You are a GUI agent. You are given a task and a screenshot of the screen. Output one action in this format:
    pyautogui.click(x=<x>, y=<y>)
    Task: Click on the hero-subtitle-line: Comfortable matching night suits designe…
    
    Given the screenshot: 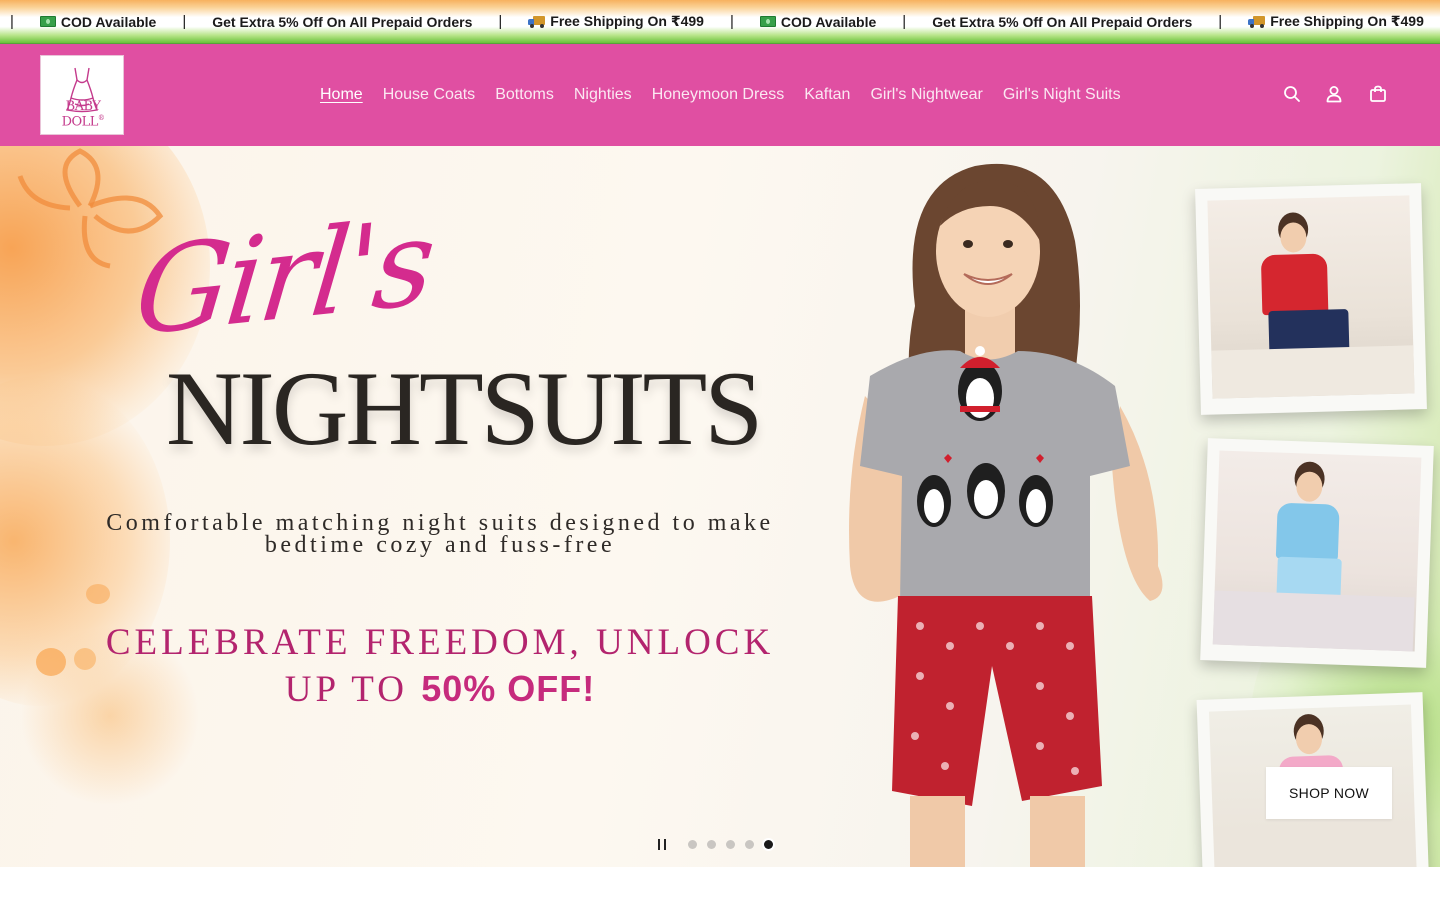 What is the action you would take?
    pyautogui.click(x=440, y=523)
    